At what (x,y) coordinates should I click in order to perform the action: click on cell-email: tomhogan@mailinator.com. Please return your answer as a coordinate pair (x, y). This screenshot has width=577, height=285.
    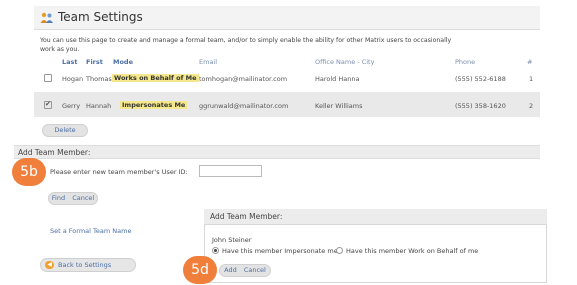
    Looking at the image, I should click on (243, 79).